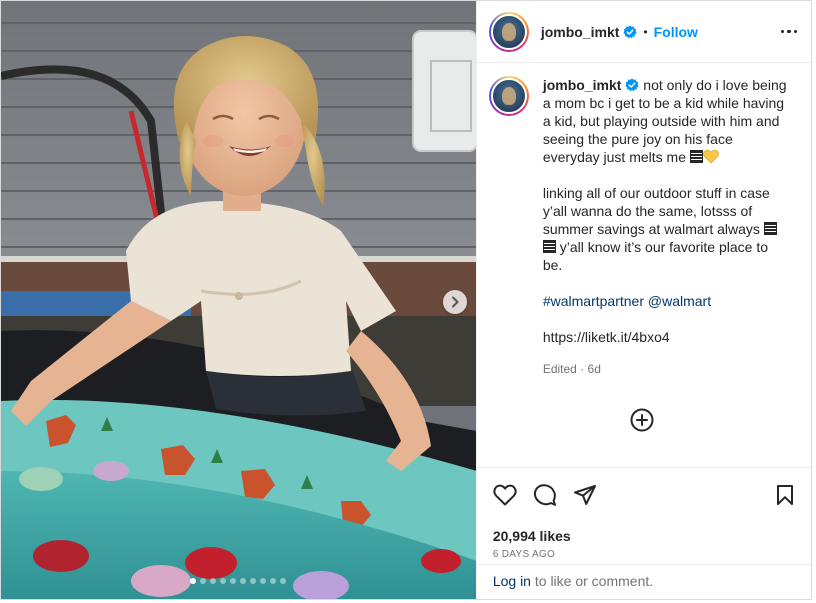  I want to click on save-button, so click(785, 495).